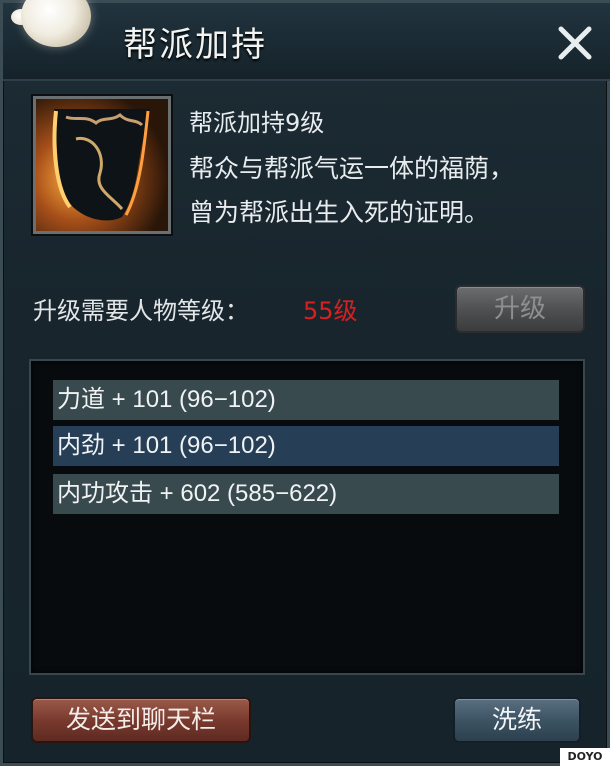 The width and height of the screenshot is (610, 766). What do you see at coordinates (585, 757) in the screenshot?
I see `watermark-logo: DOYO` at bounding box center [585, 757].